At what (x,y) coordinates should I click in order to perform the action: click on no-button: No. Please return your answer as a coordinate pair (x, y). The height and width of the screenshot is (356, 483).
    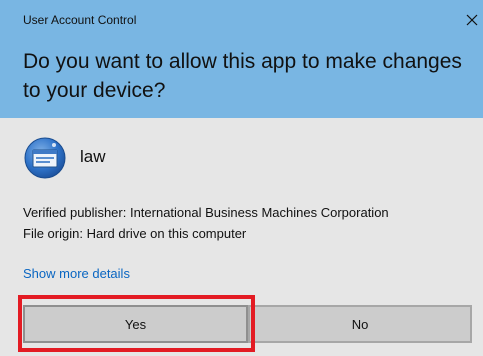
    Looking at the image, I should click on (360, 324).